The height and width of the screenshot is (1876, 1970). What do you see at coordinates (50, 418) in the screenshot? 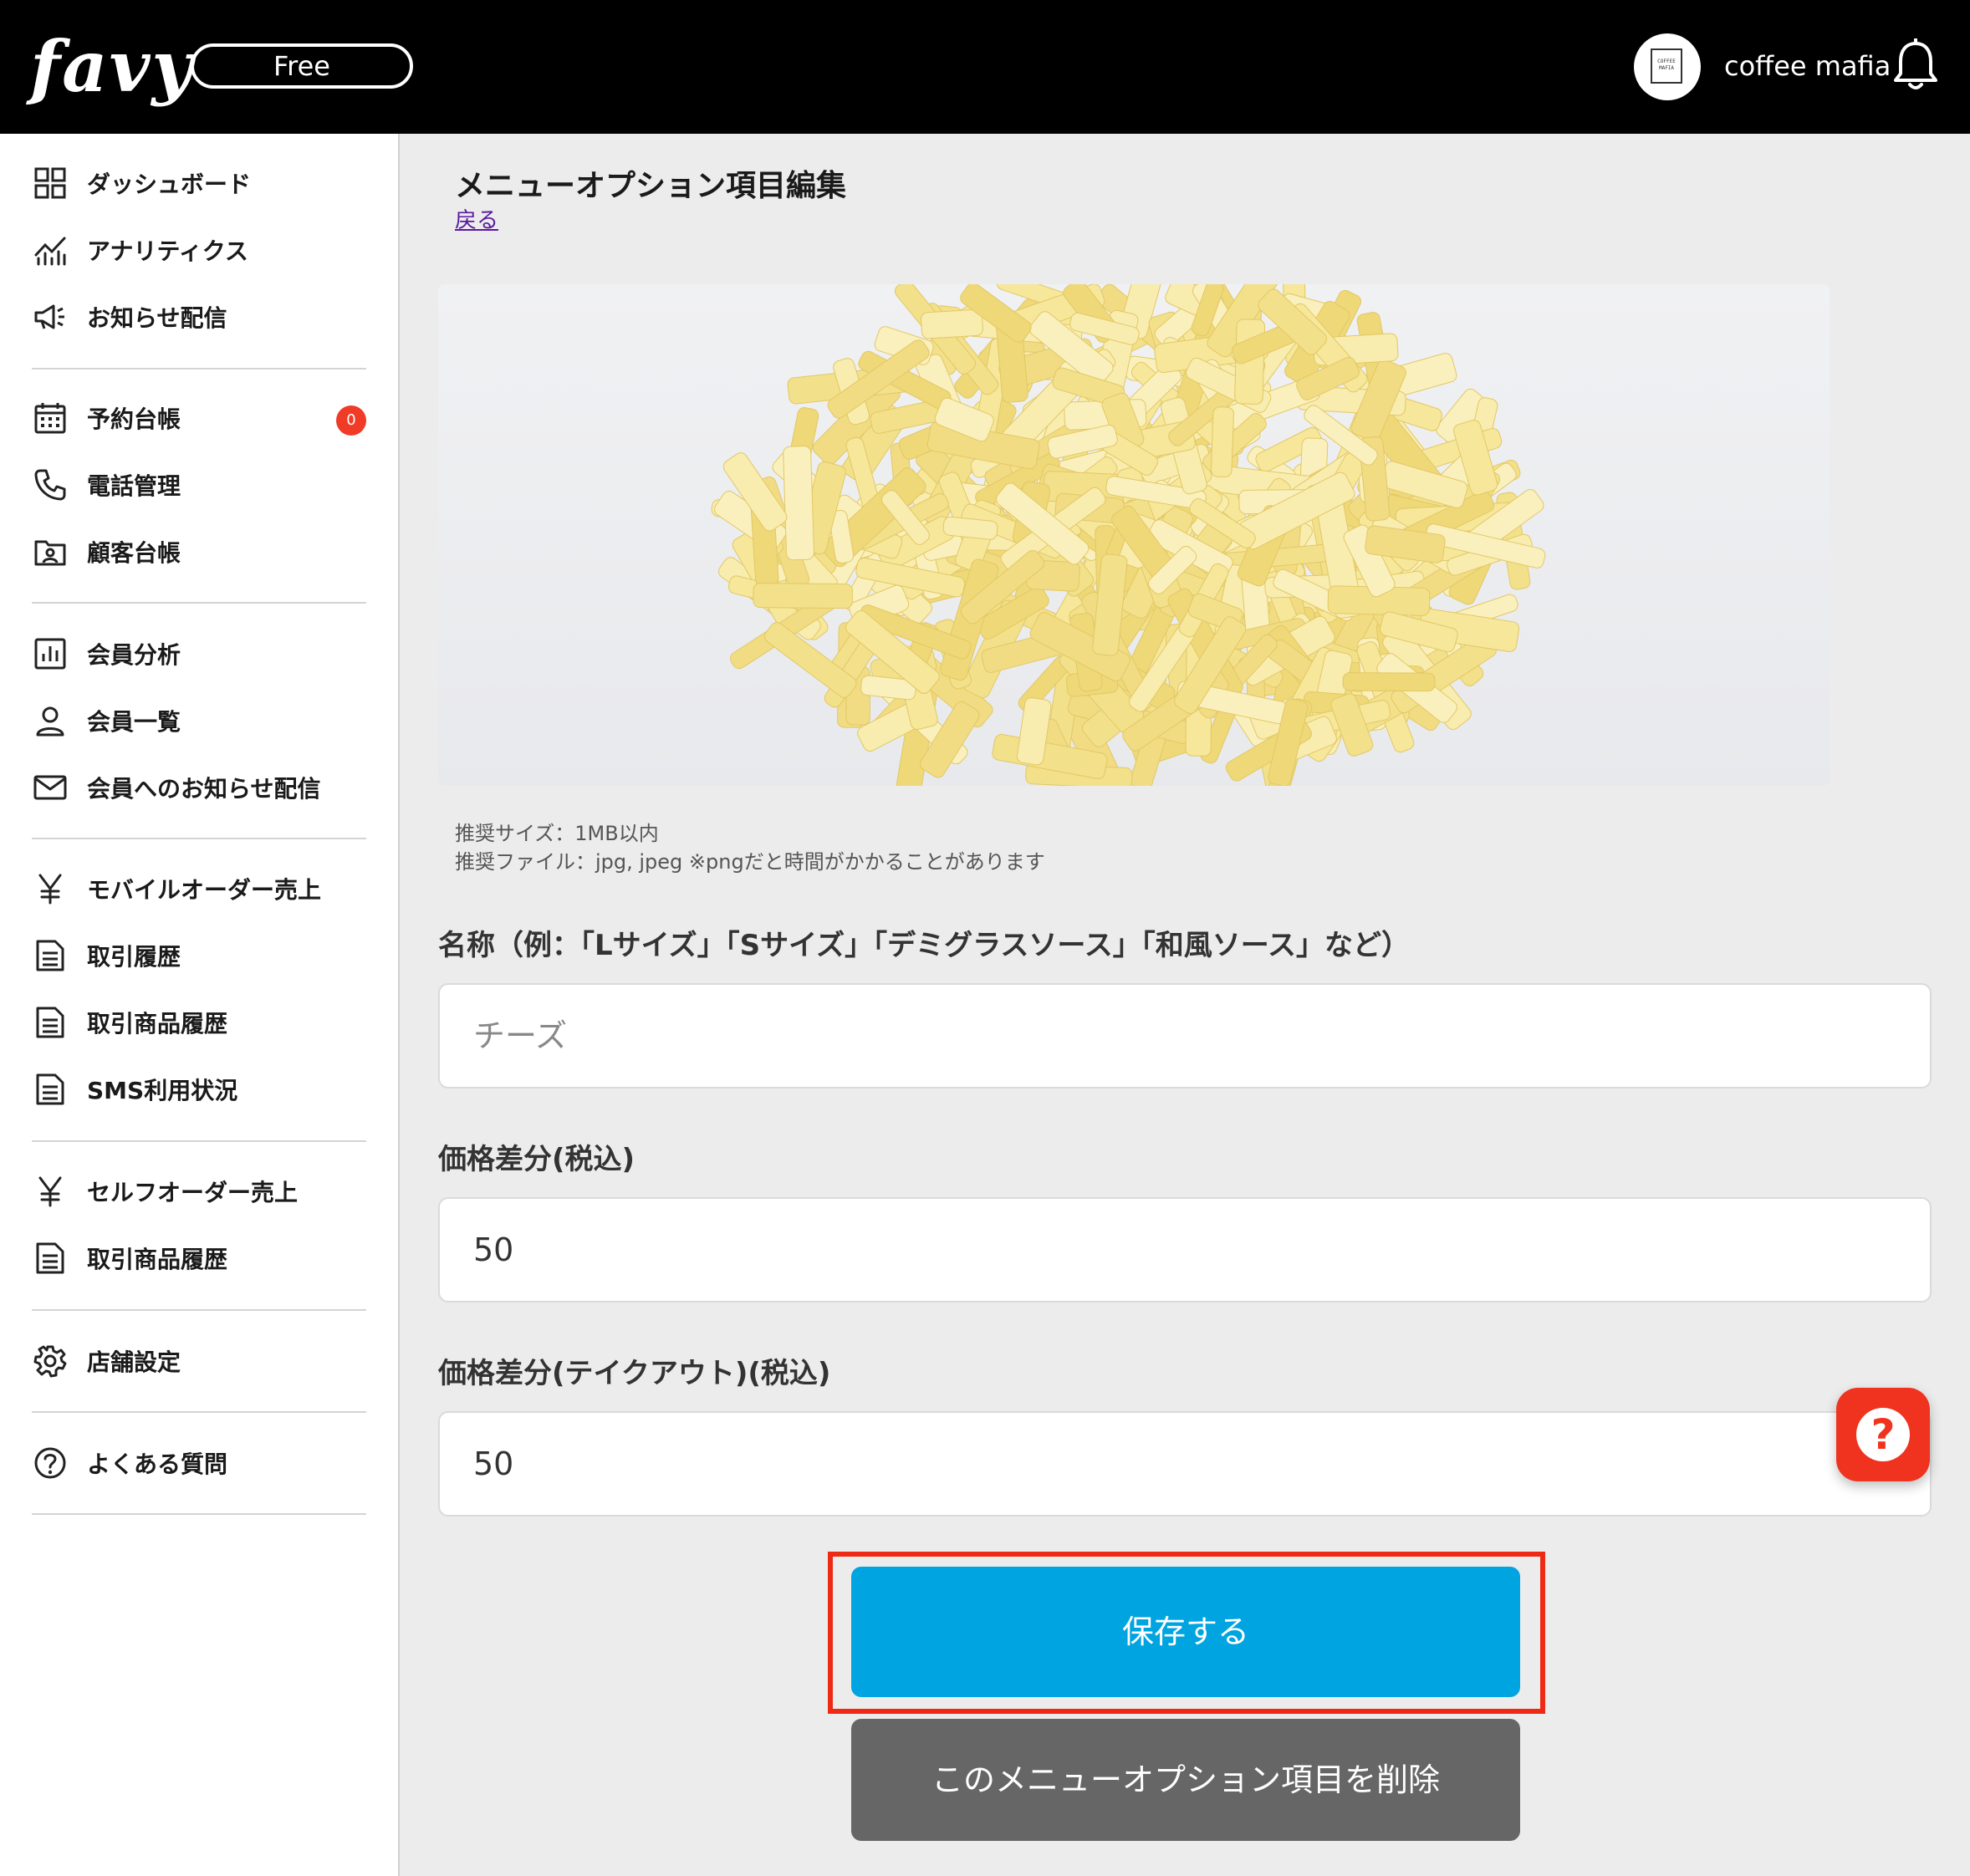
I see `calendar-icon` at bounding box center [50, 418].